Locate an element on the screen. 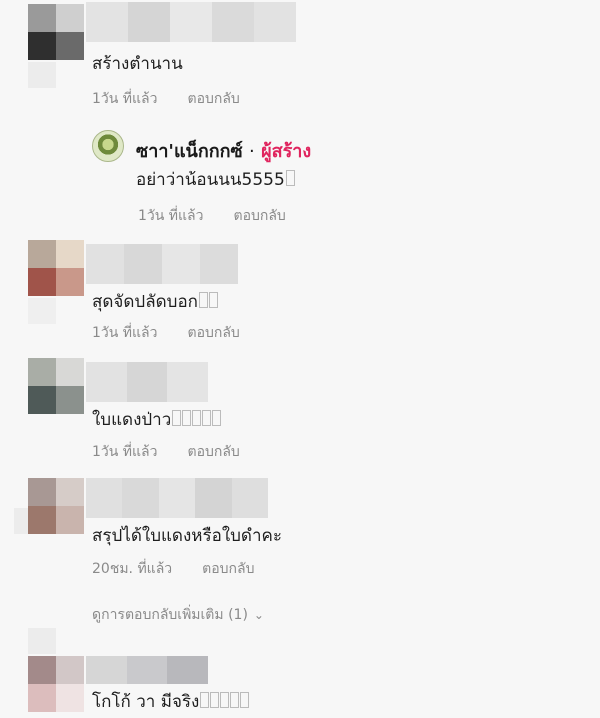  creator-header: ซาา'แน็กกกซ์ · ผู้สร้าง is located at coordinates (223, 150).